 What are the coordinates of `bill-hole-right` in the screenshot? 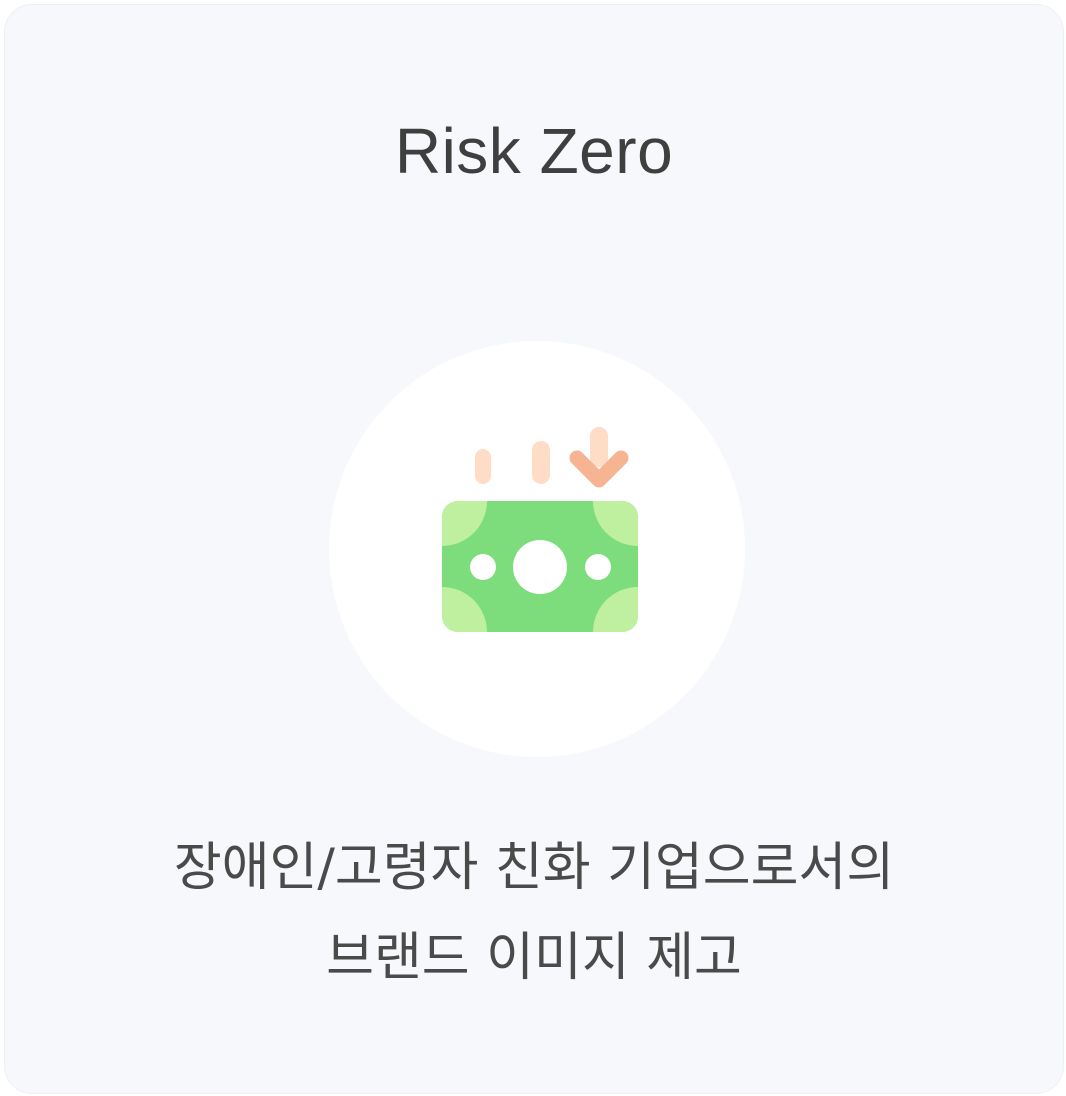 It's located at (598, 567).